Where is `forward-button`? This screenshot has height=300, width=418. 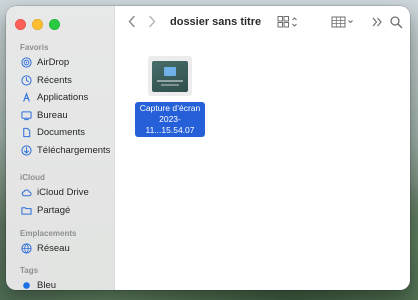 forward-button is located at coordinates (152, 21).